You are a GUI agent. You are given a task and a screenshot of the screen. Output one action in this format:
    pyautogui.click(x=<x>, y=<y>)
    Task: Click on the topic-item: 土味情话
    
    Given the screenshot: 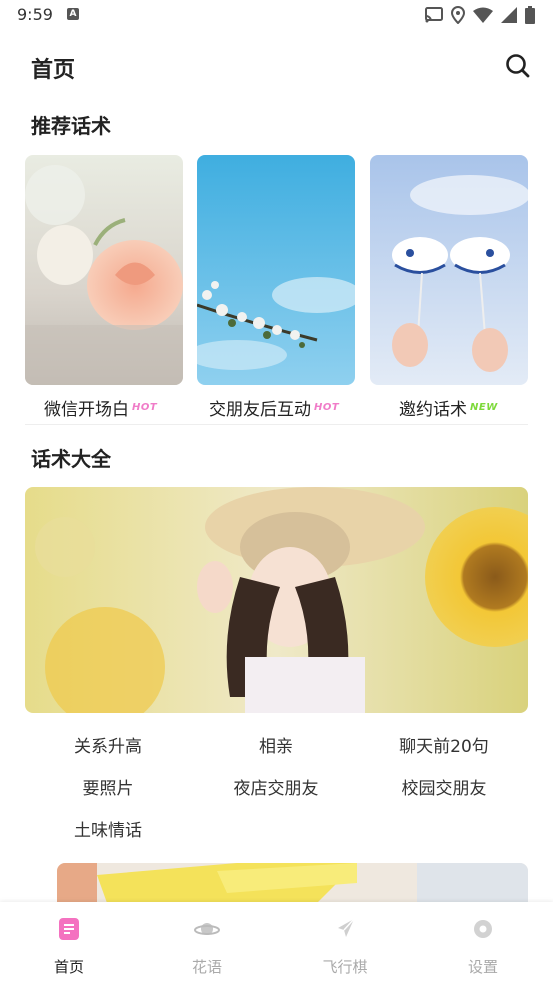 What is the action you would take?
    pyautogui.click(x=108, y=828)
    